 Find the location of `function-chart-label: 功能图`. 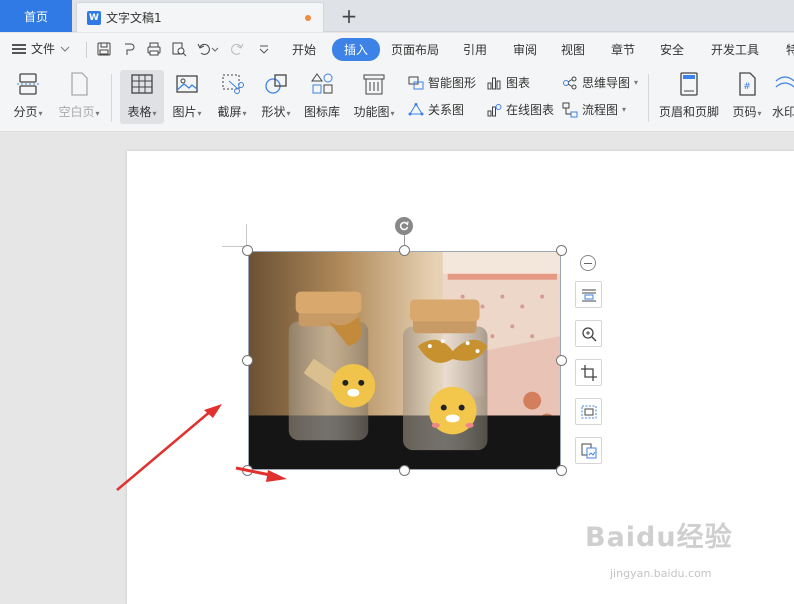

function-chart-label: 功能图 is located at coordinates (371, 112).